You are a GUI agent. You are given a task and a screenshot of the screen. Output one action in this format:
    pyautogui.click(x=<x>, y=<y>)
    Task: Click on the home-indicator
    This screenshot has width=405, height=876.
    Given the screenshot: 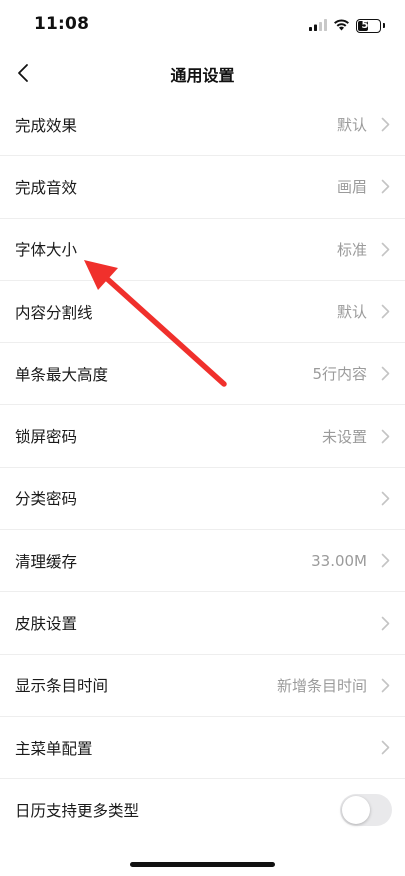 What is the action you would take?
    pyautogui.click(x=202, y=864)
    